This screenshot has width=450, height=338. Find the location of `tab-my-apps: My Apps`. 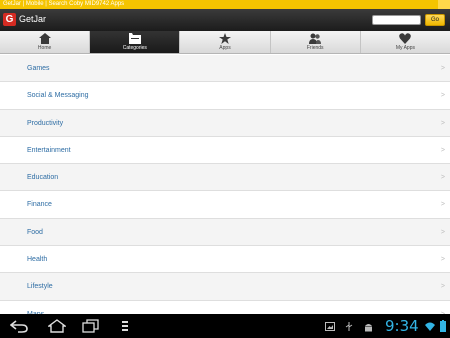

tab-my-apps: My Apps is located at coordinates (405, 42).